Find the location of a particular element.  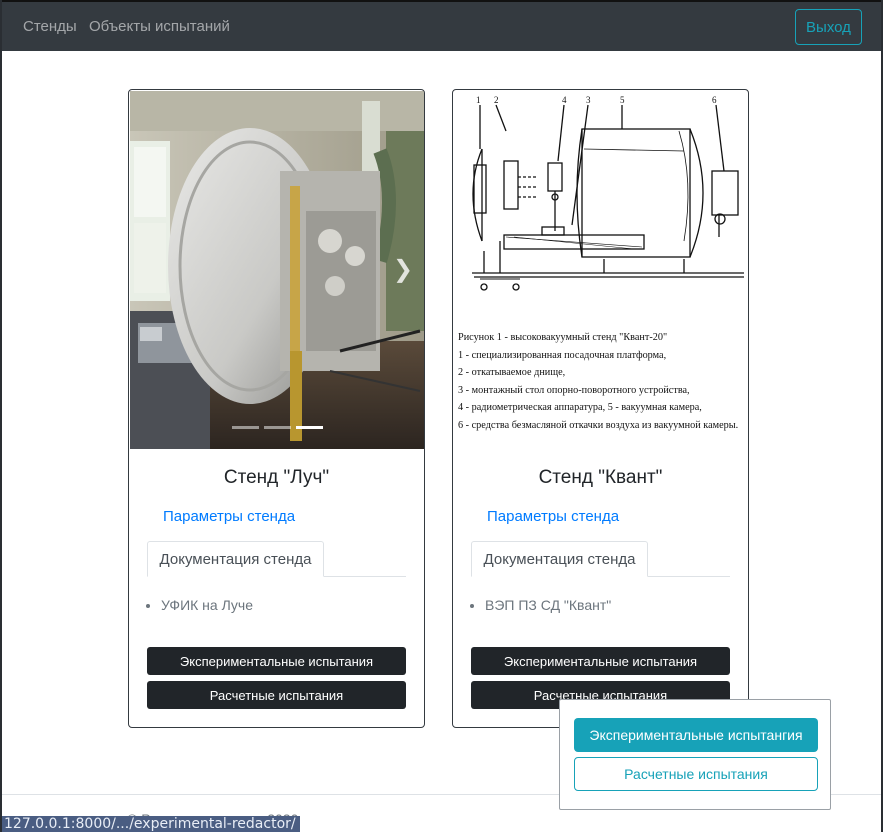

stand-title: Стенд "Квант" is located at coordinates (600, 477).